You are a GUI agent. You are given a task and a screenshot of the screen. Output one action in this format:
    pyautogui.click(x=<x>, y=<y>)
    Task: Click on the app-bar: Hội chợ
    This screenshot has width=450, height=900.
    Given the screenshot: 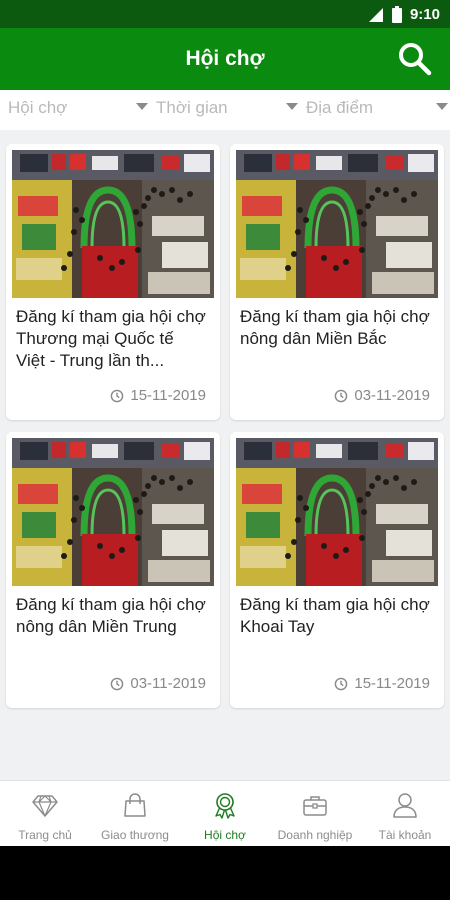 What is the action you would take?
    pyautogui.click(x=225, y=59)
    